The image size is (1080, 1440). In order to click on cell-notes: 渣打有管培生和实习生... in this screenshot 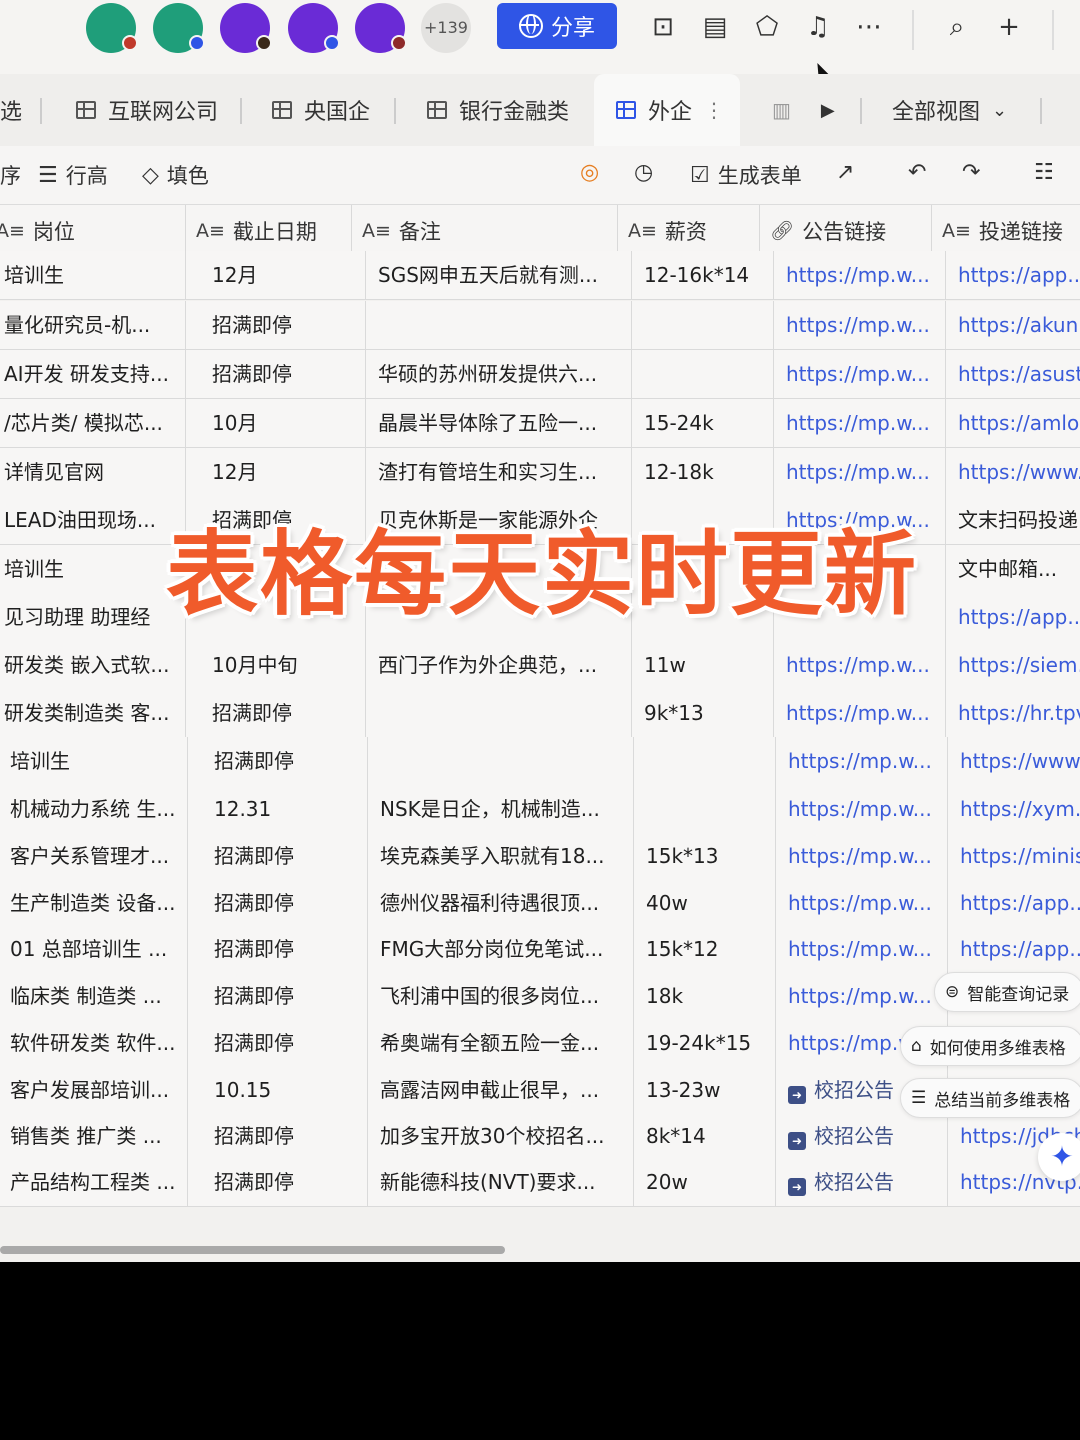, I will do `click(499, 472)`.